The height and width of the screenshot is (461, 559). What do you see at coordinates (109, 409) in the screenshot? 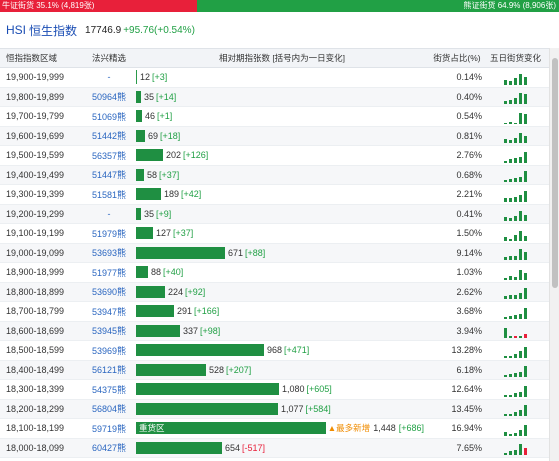
I see `warrant-link: 56804熊` at bounding box center [109, 409].